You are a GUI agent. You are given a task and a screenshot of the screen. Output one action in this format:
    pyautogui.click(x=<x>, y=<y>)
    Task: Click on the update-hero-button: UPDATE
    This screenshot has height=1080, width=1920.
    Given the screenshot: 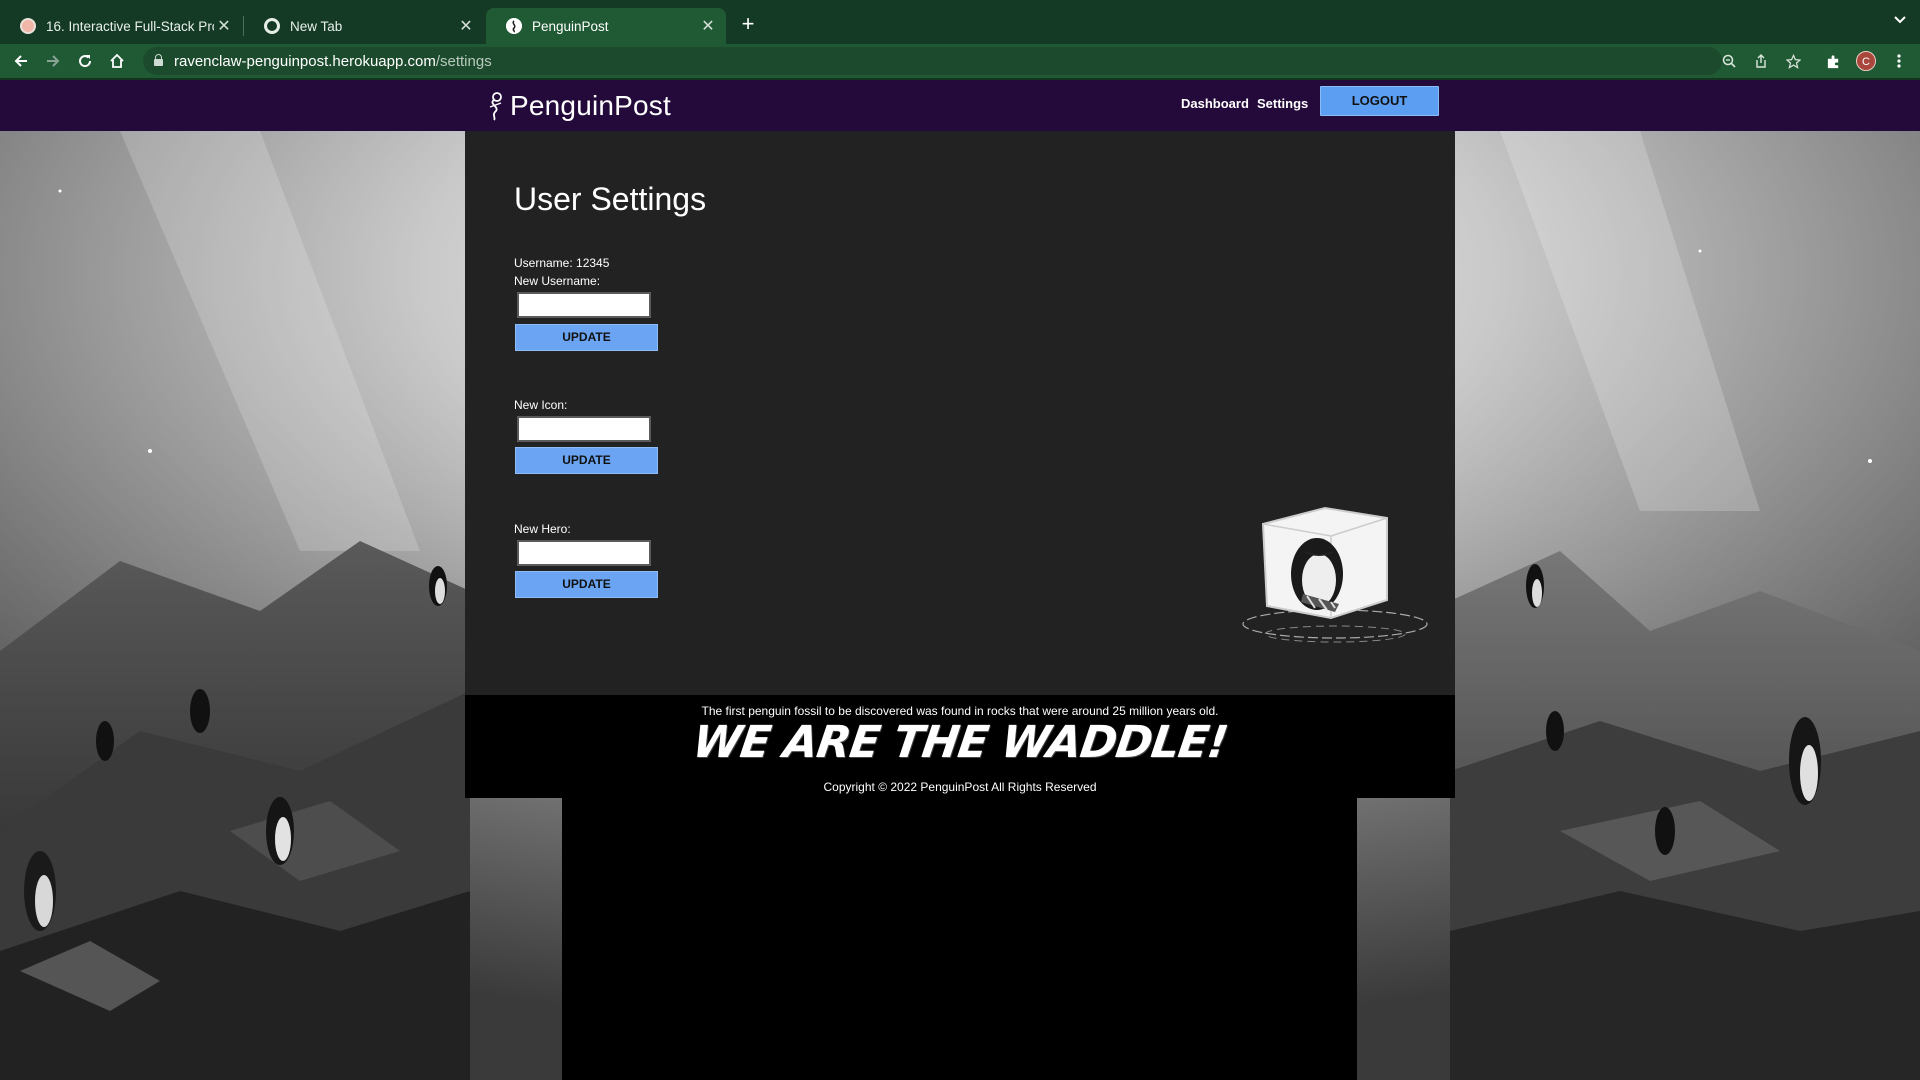 What is the action you would take?
    pyautogui.click(x=586, y=584)
    